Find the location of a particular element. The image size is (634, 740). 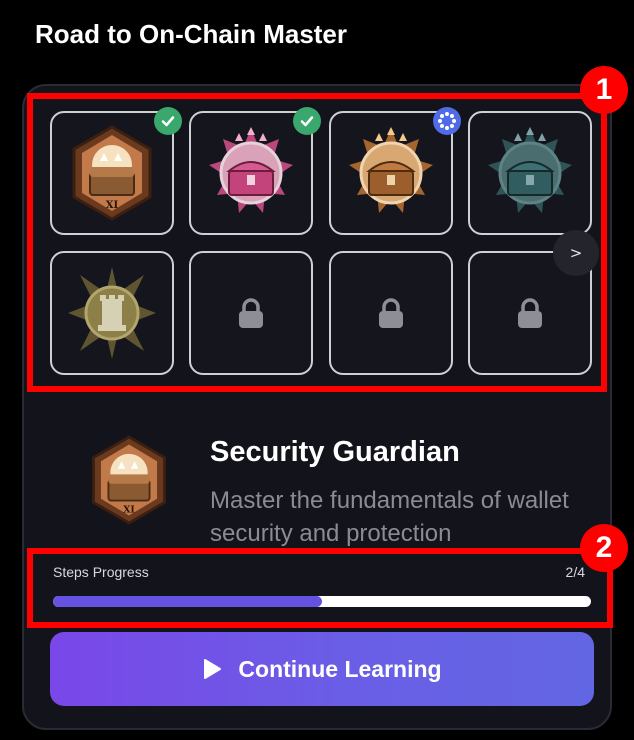

progress-track is located at coordinates (322, 601).